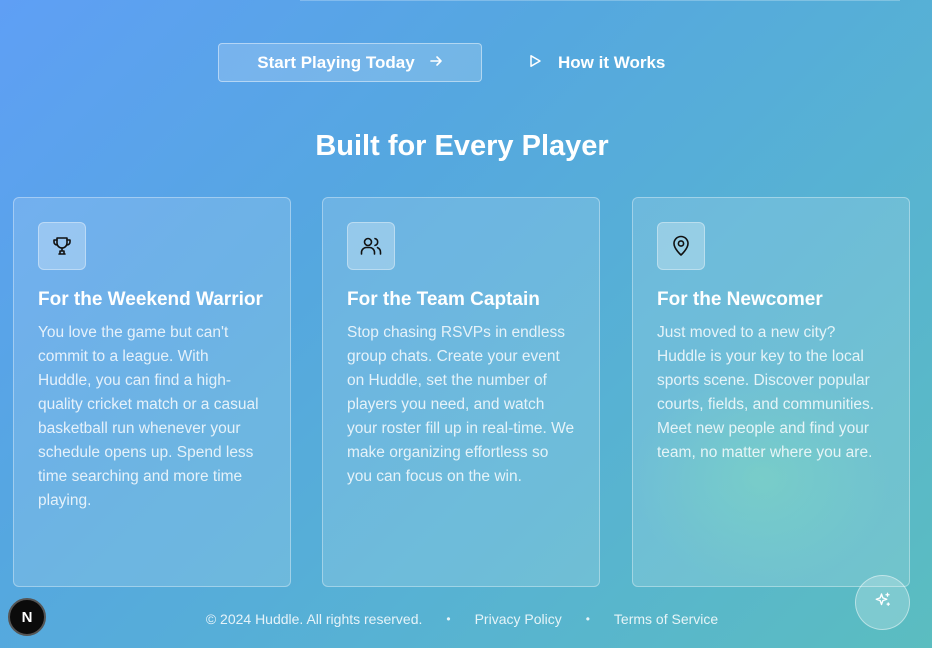 Image resolution: width=932 pixels, height=648 pixels. What do you see at coordinates (314, 619) in the screenshot?
I see `copyright-text: © 2024 Huddle. All rights reserved.` at bounding box center [314, 619].